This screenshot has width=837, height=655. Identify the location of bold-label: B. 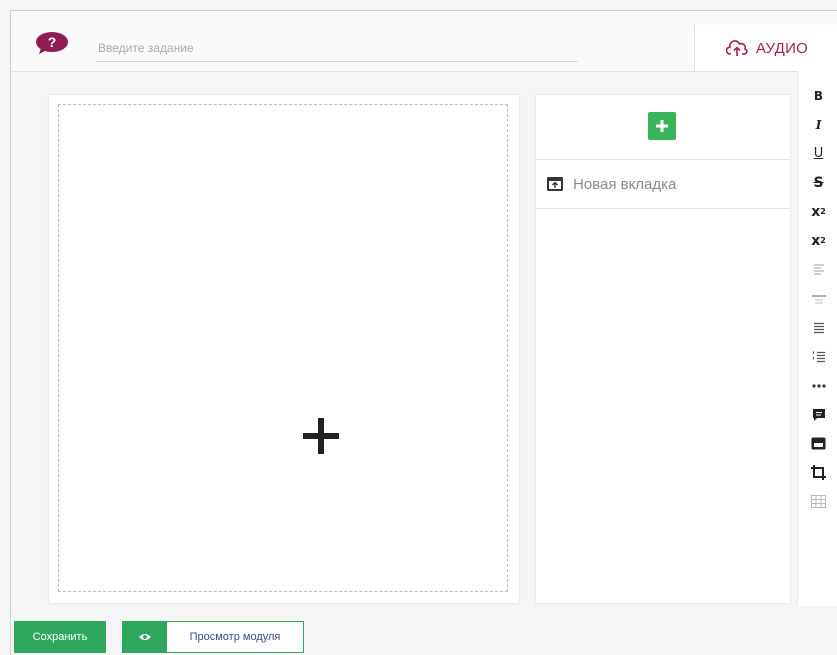
(818, 95).